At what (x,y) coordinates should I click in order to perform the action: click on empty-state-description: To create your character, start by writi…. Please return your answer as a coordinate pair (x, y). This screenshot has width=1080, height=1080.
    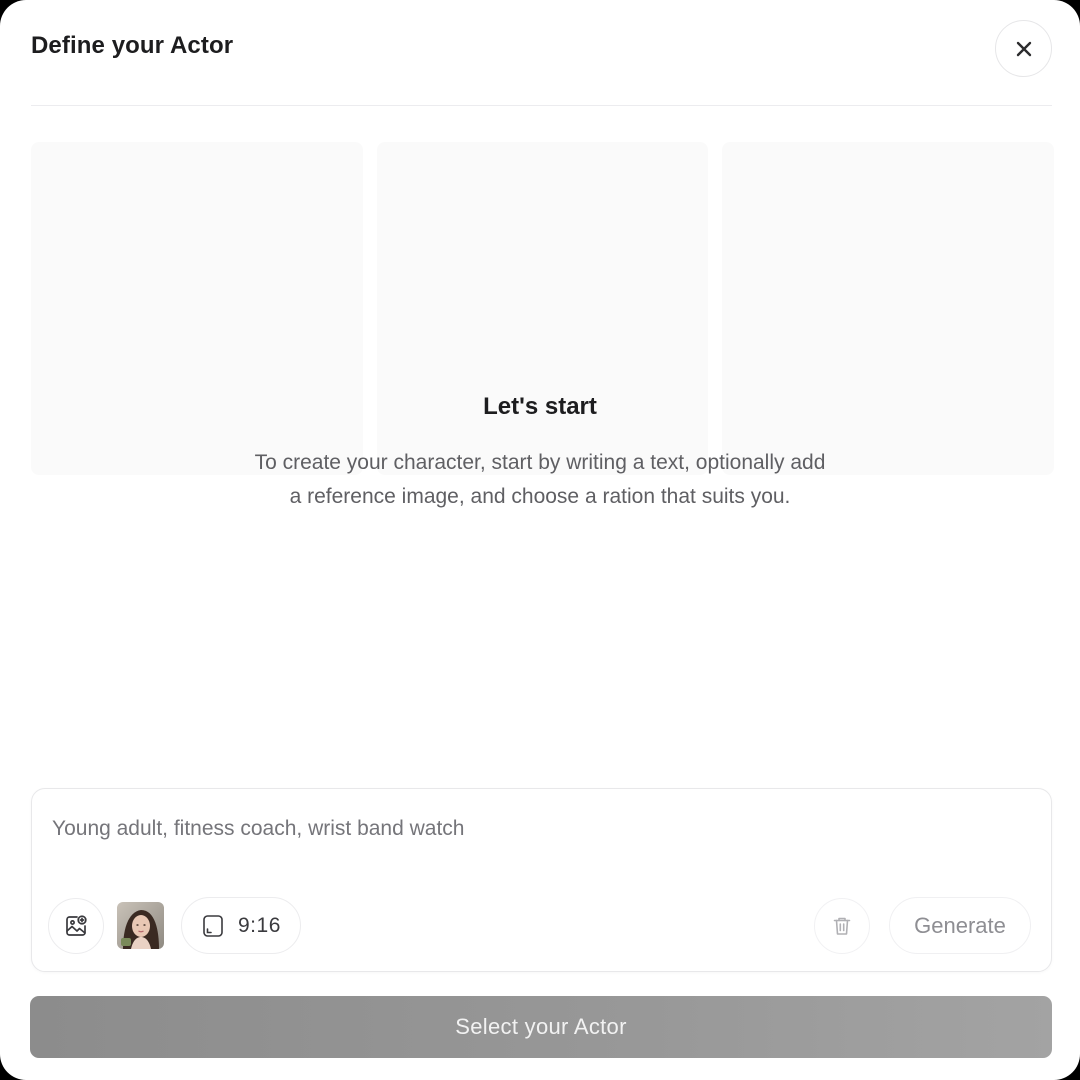
    Looking at the image, I should click on (540, 480).